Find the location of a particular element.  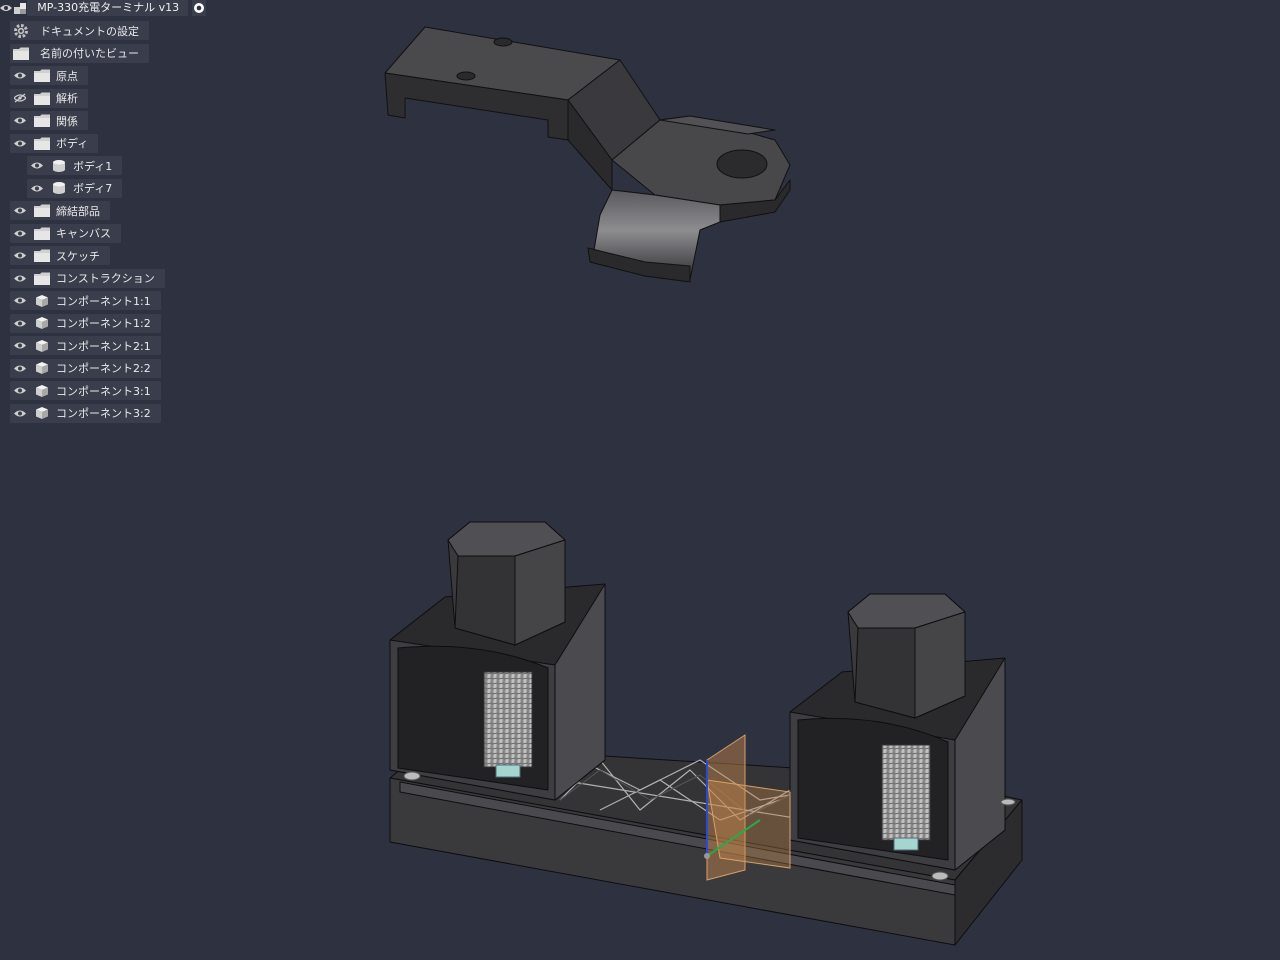

browser-item: コンポーネント1:2 is located at coordinates (85, 323).